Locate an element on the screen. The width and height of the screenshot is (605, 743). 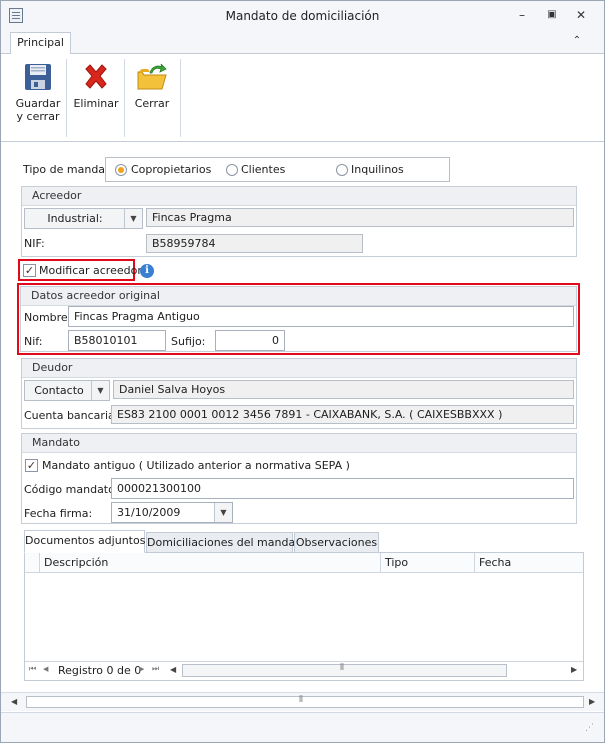
original-sufijo-label: Sufijo: is located at coordinates (188, 341).